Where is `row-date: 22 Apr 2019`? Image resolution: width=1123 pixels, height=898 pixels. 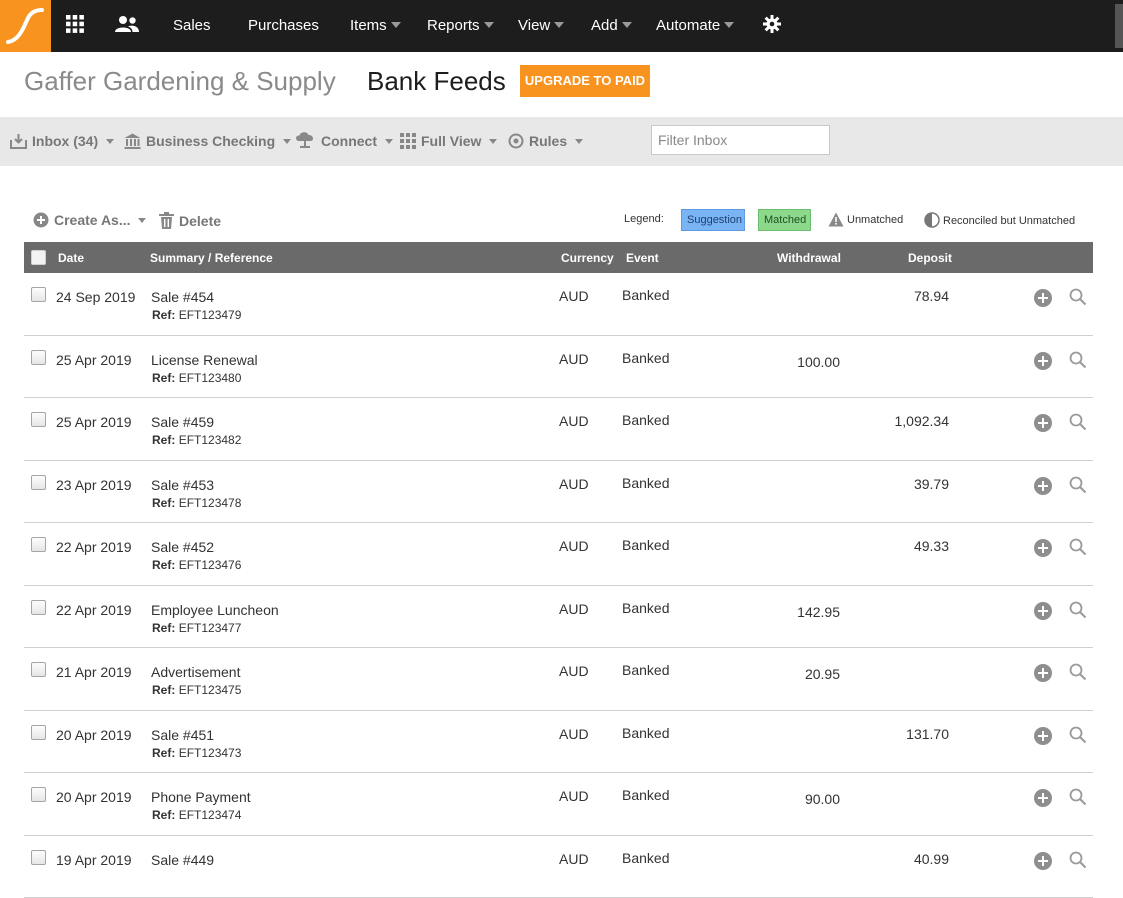
row-date: 22 Apr 2019 is located at coordinates (94, 610).